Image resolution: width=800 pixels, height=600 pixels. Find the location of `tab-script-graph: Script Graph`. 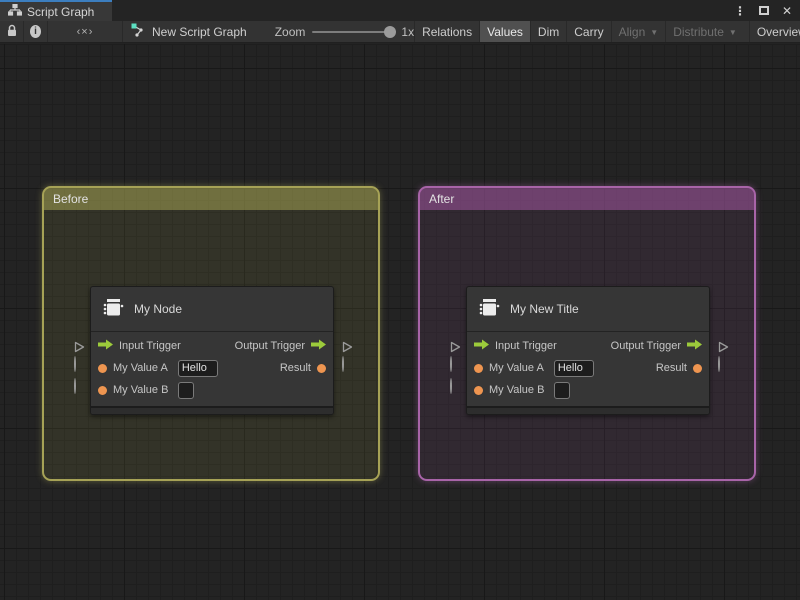

tab-script-graph: Script Graph is located at coordinates (56, 10).